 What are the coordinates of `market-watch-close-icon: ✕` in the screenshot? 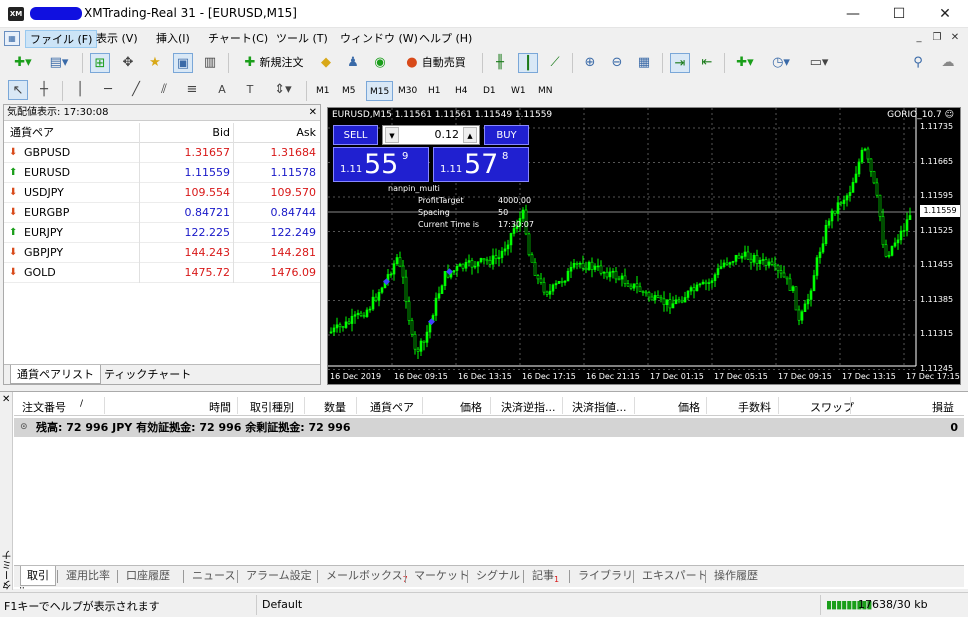 It's located at (313, 113).